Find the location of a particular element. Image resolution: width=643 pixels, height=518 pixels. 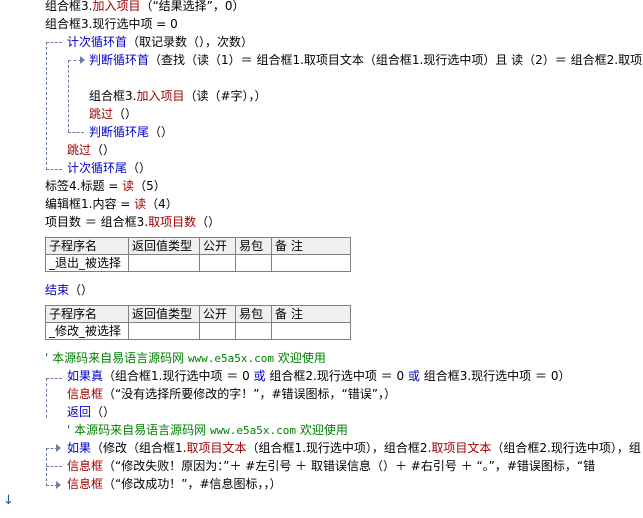

ifelse-guide-line is located at coordinates (46, 467).